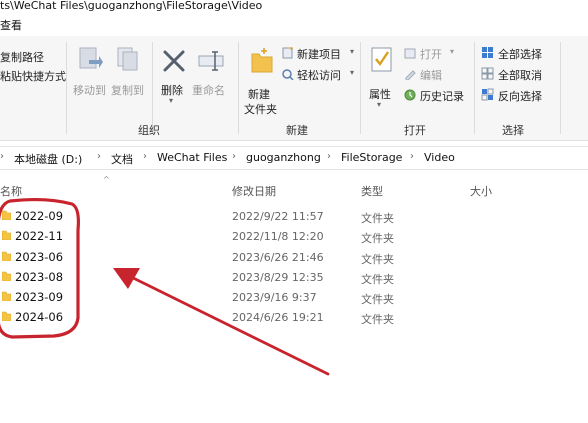  Describe the element at coordinates (211, 61) in the screenshot. I see `rename-icon` at that location.